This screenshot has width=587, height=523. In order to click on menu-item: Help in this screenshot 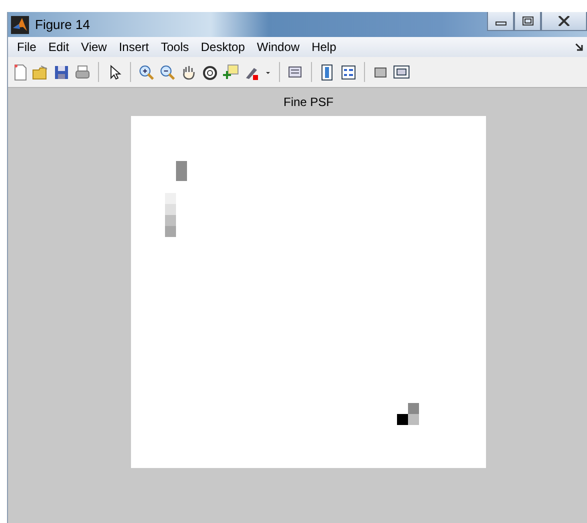, I will do `click(324, 47)`.